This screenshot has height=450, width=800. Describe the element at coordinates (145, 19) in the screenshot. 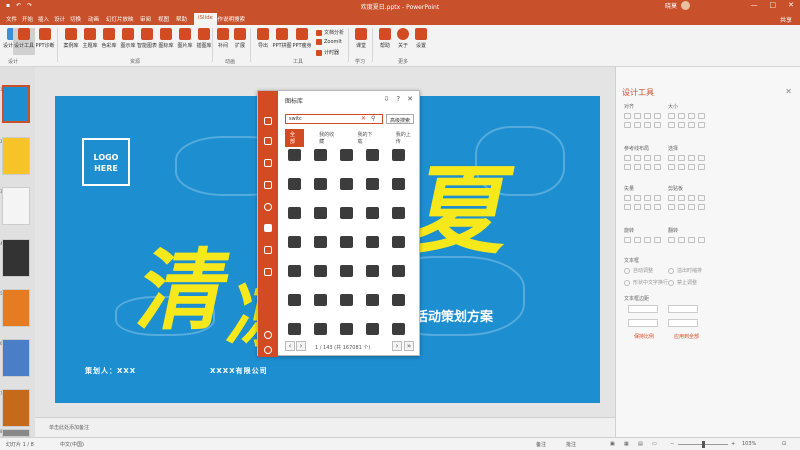

I see `tab-review: 审阅` at that location.